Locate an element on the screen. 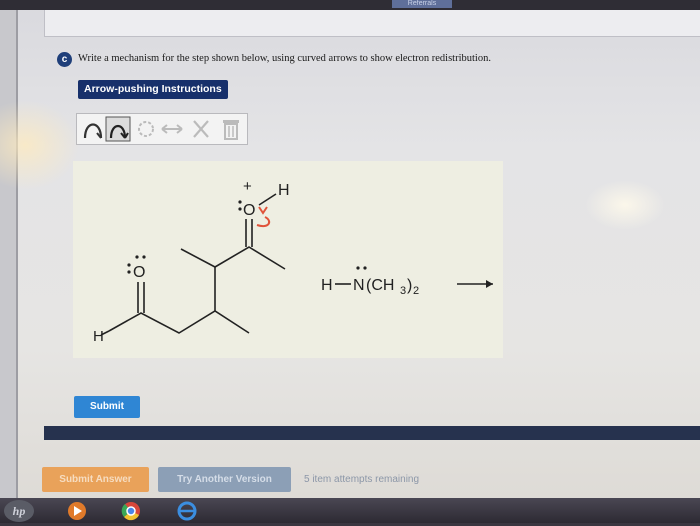  amine-subscript: 3 is located at coordinates (403, 291).